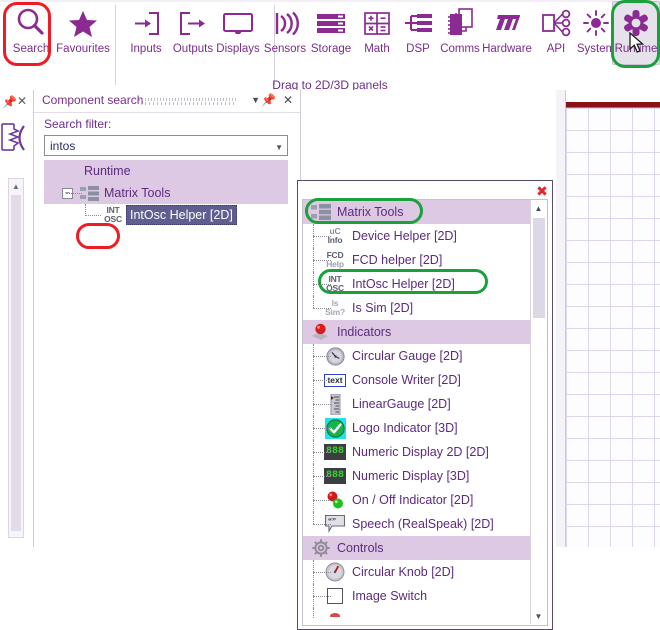 This screenshot has width=660, height=630. Describe the element at coordinates (93, 100) in the screenshot. I see `panel-title: Component search` at that location.